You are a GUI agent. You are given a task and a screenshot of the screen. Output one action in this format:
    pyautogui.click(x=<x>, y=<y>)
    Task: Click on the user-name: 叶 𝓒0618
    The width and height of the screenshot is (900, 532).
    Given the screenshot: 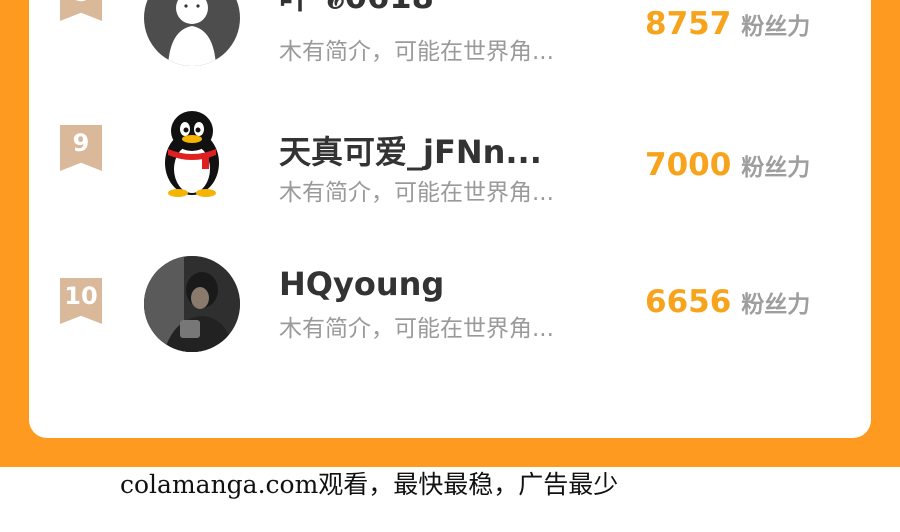 What is the action you would take?
    pyautogui.click(x=356, y=9)
    